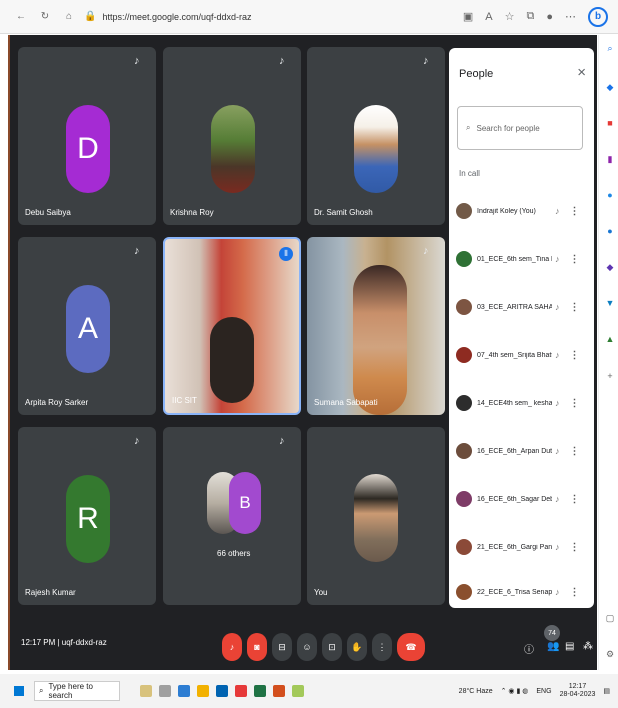  I want to click on info-icon: ⓘ, so click(529, 648).